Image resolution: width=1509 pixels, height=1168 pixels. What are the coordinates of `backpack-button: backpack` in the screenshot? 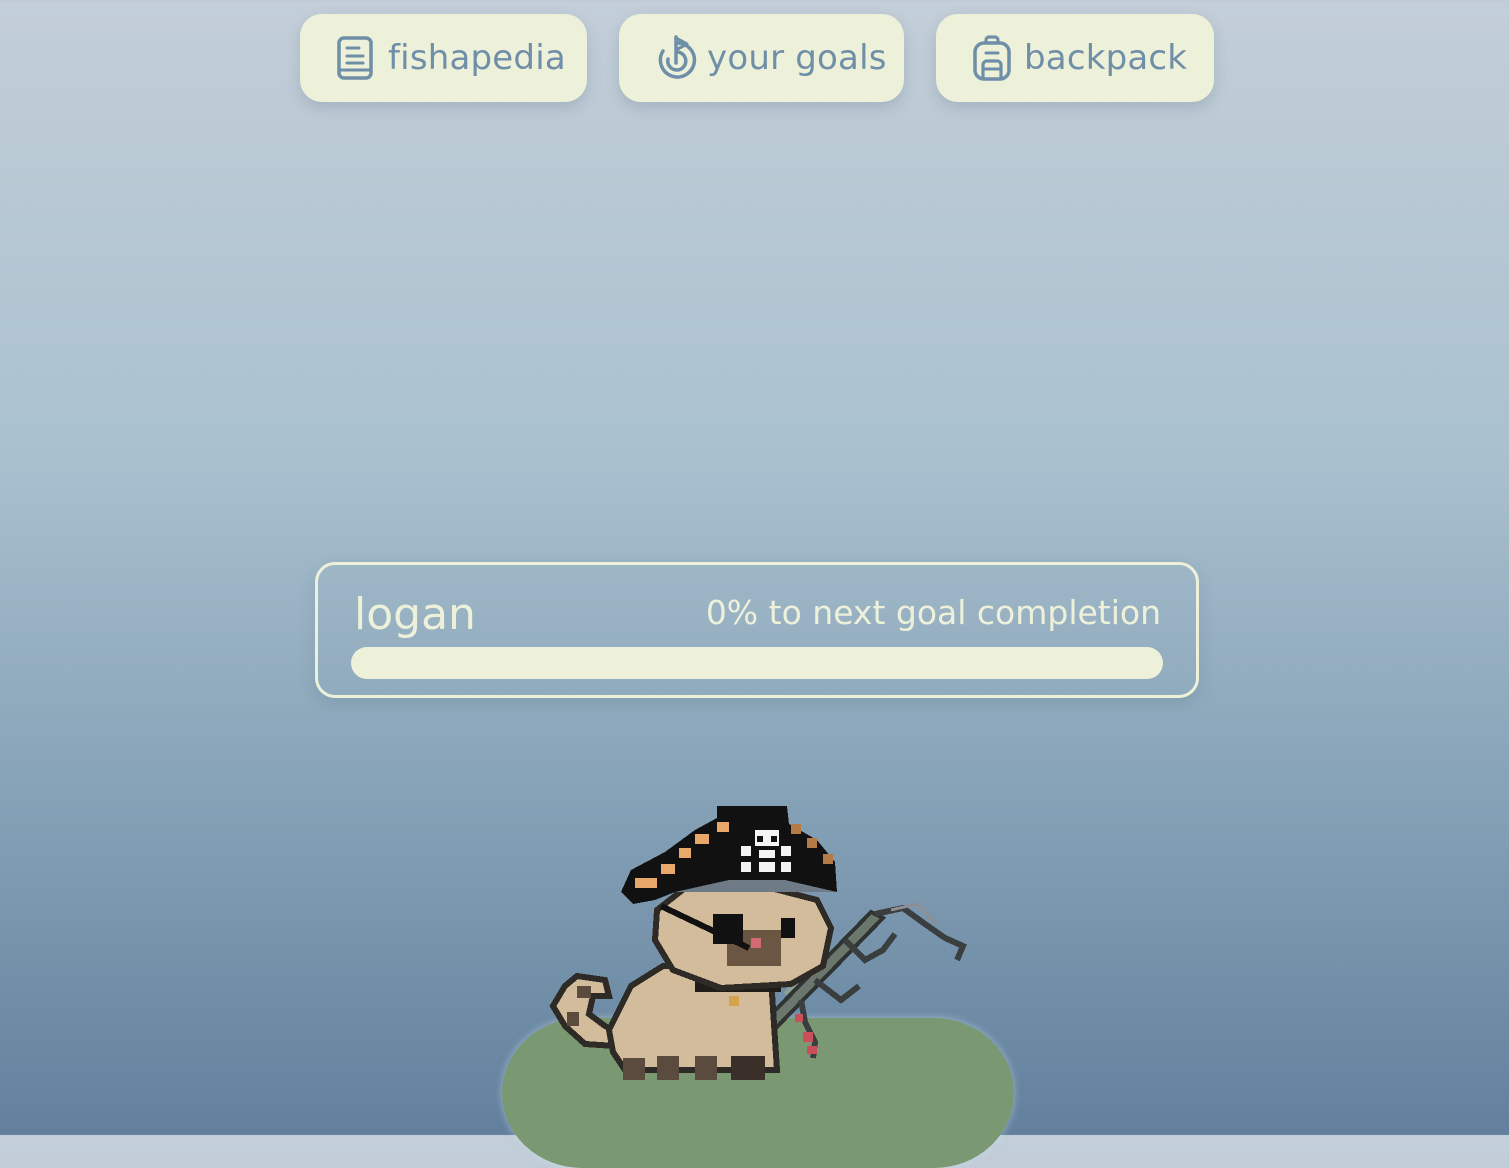 It's located at (1075, 58).